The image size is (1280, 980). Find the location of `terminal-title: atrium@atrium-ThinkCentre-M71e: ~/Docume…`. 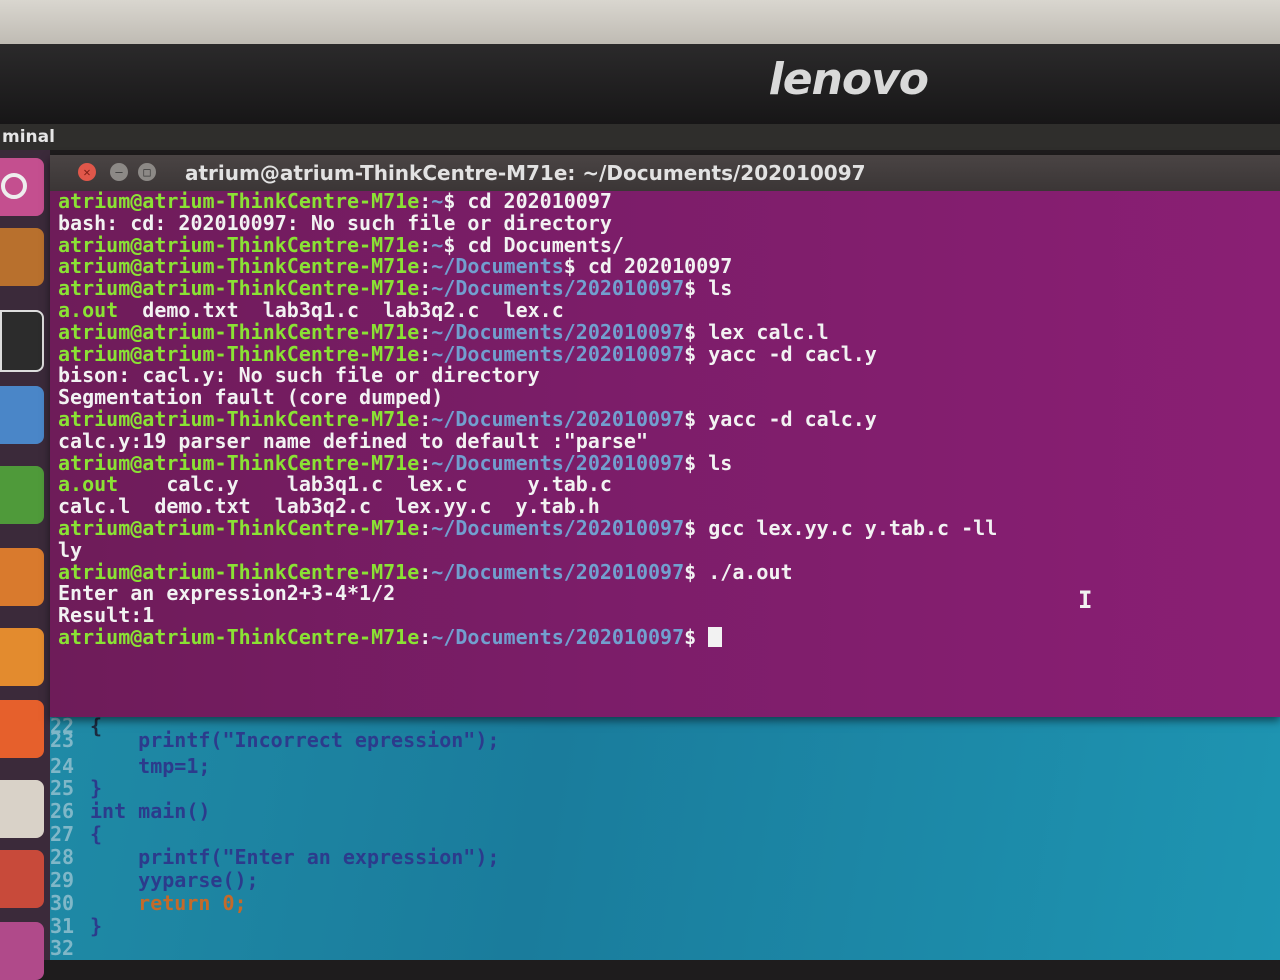

terminal-title: atrium@atrium-ThinkCentre-M71e: ~/Docume… is located at coordinates (525, 173).